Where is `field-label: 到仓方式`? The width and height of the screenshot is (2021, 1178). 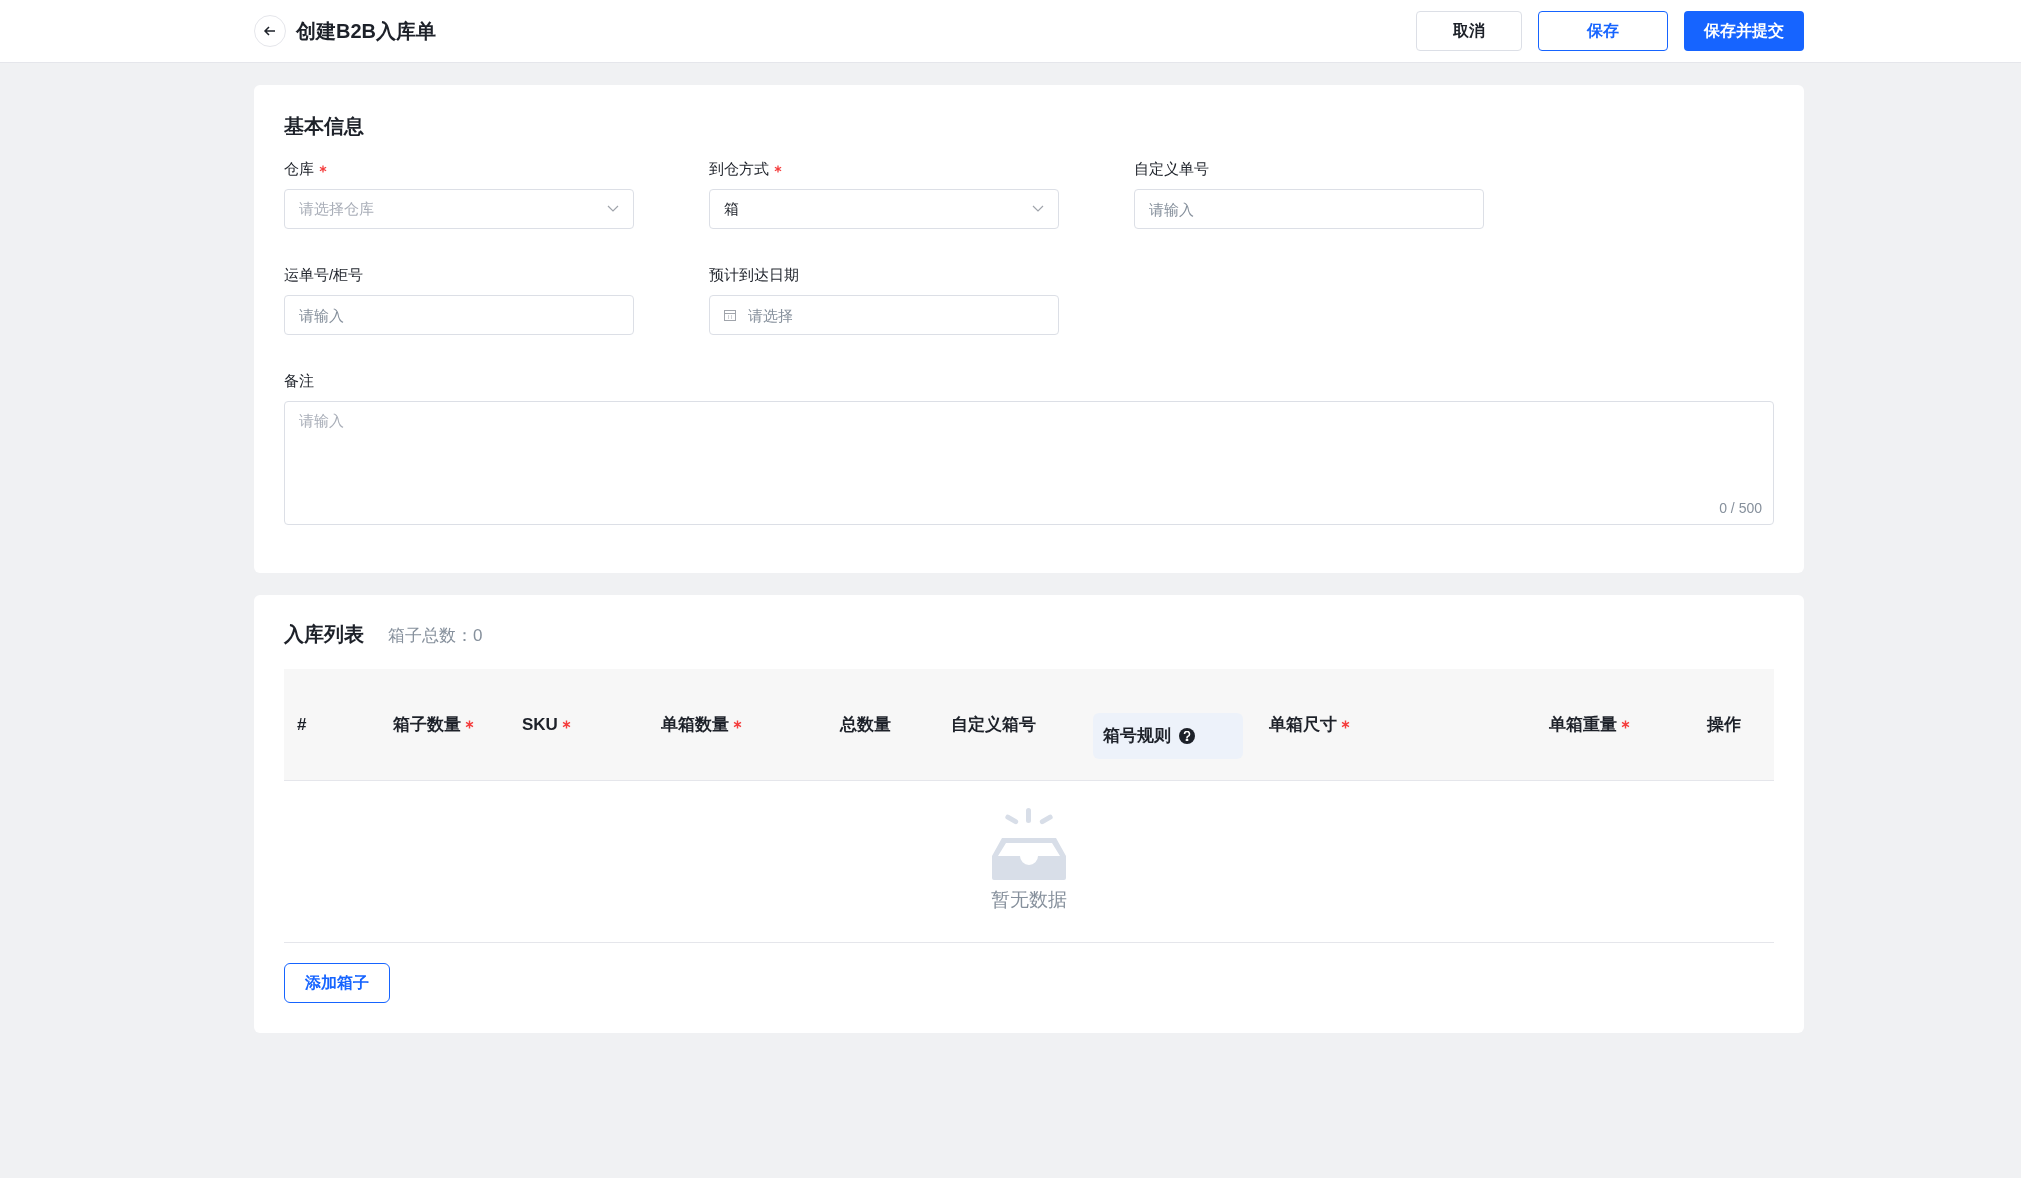 field-label: 到仓方式 is located at coordinates (739, 168).